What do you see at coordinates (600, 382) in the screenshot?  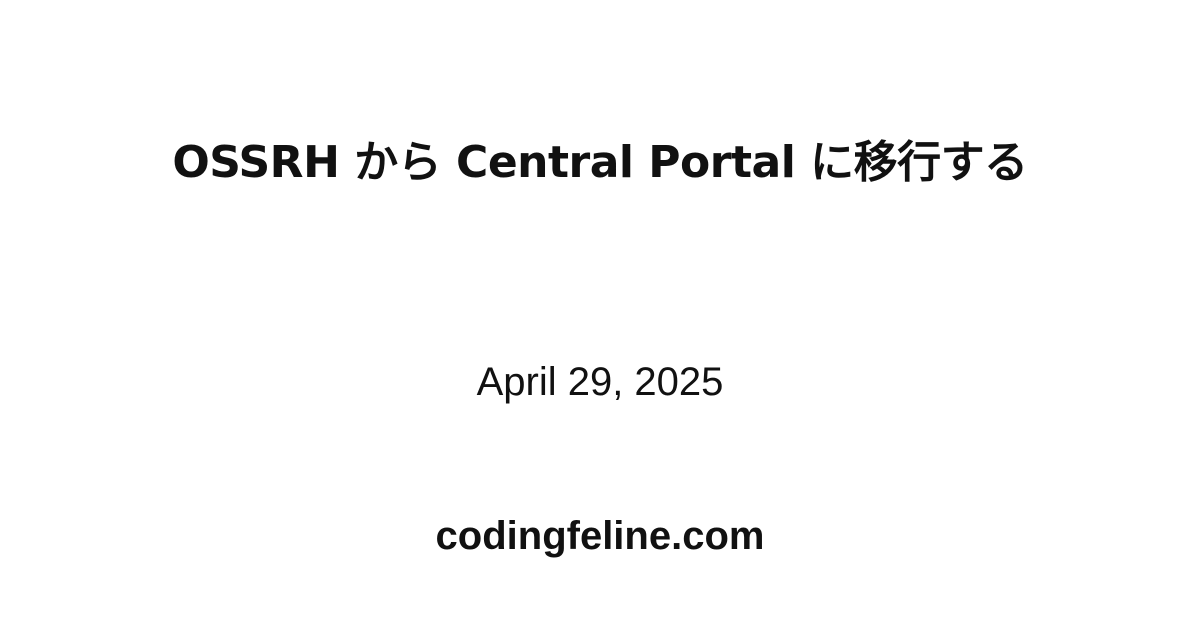 I see `publish-date: April 29, 2025` at bounding box center [600, 382].